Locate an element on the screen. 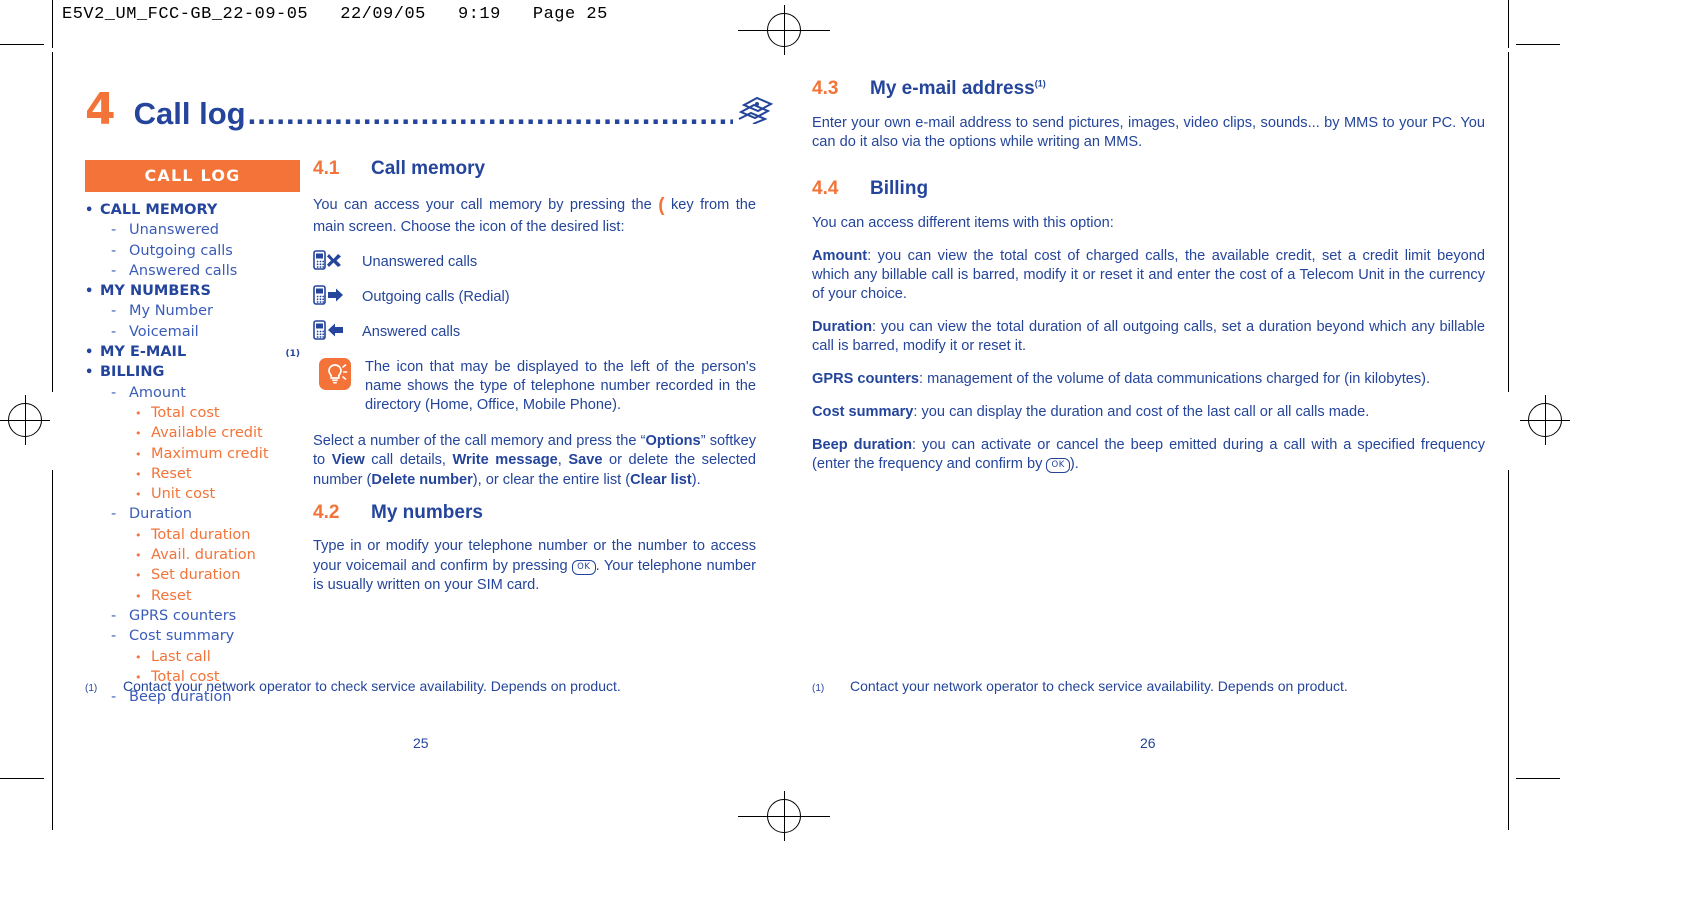  phone-outgoing-call-icon is located at coordinates (329, 296).